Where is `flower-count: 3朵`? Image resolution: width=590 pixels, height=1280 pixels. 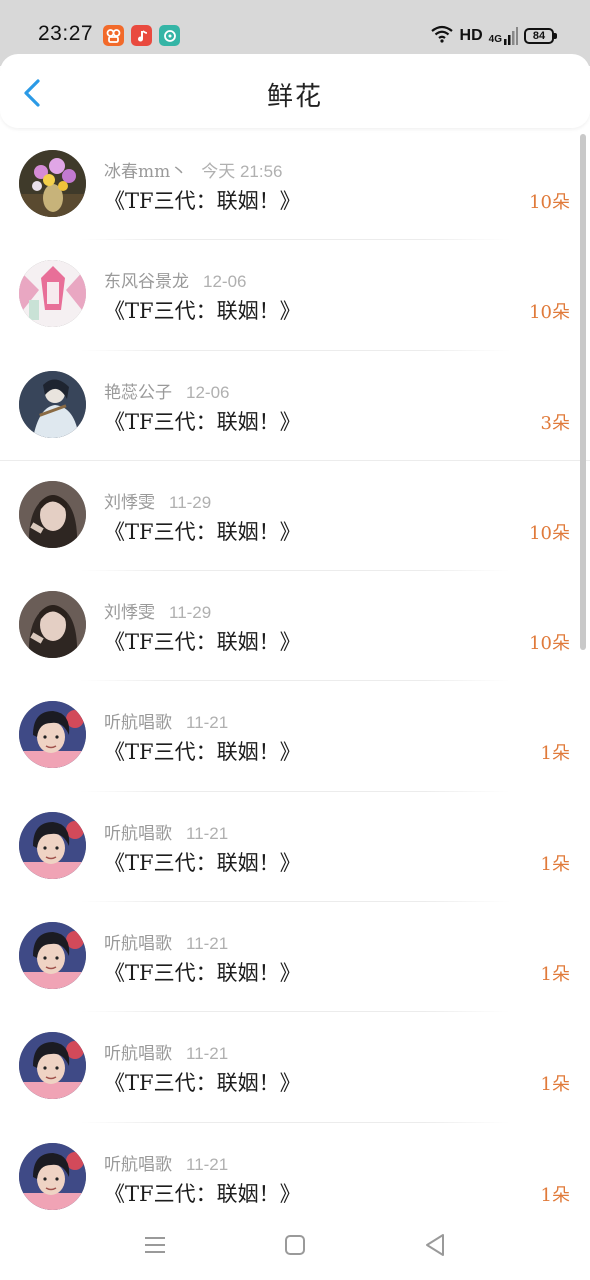
flower-count: 3朵 is located at coordinates (555, 423).